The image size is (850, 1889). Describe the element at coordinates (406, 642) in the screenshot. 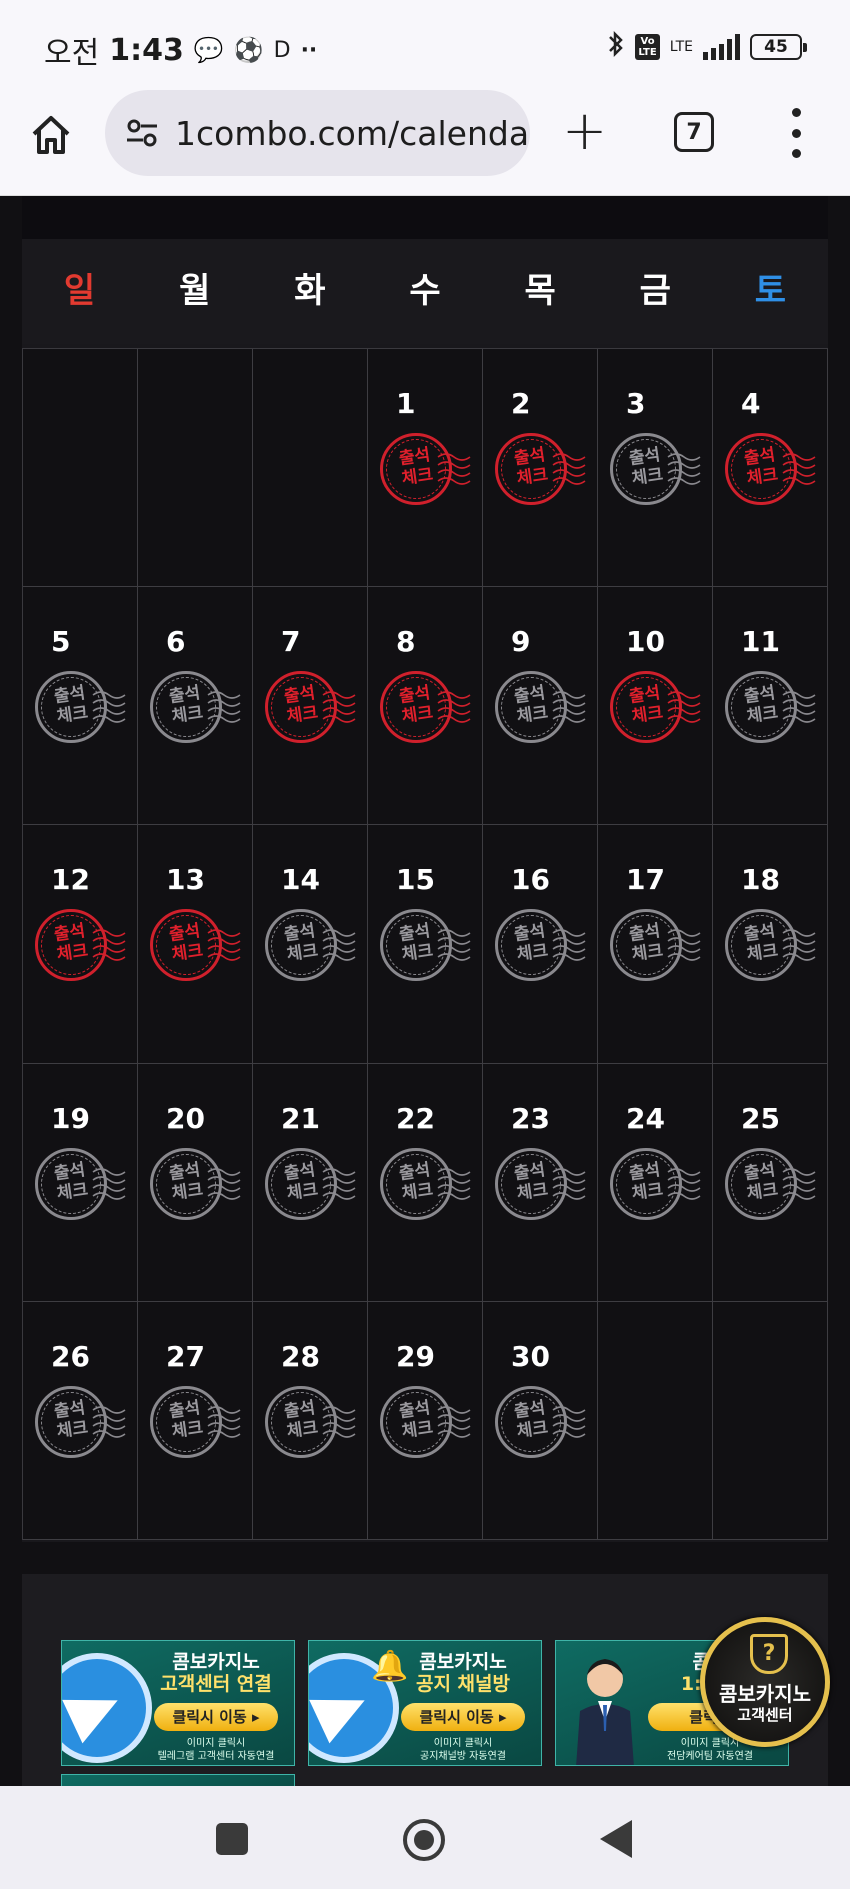

I see `day-number: 8` at that location.